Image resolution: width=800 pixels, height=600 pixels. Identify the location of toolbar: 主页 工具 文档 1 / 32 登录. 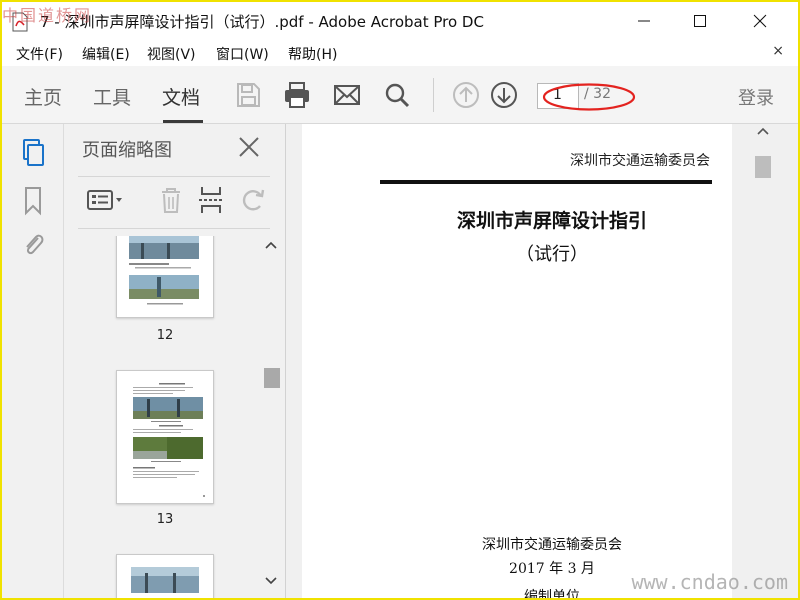
(400, 95).